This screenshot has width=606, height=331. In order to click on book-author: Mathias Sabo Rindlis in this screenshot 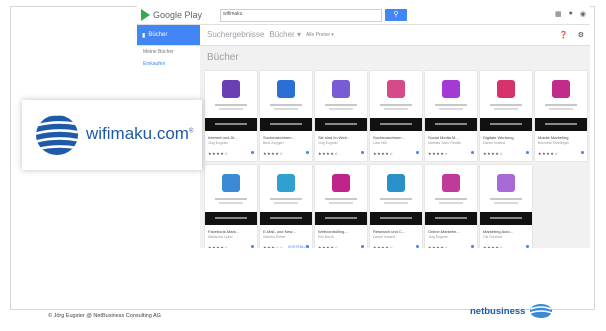, I will do `click(444, 143)`.